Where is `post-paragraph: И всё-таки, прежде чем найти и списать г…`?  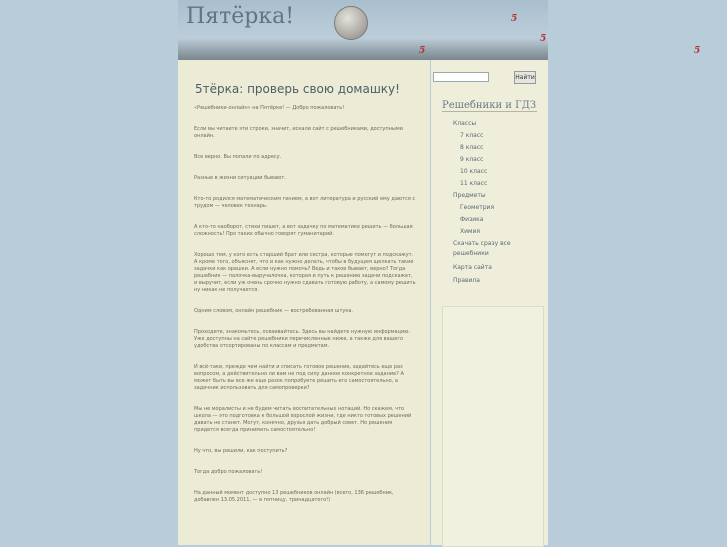
post-paragraph: И всё-таки, прежде чем найти и списать г… is located at coordinates (299, 377).